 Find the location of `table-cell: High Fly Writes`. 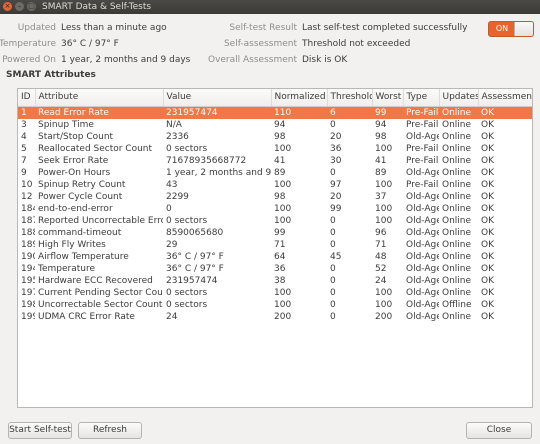

table-cell: High Fly Writes is located at coordinates (72, 244).